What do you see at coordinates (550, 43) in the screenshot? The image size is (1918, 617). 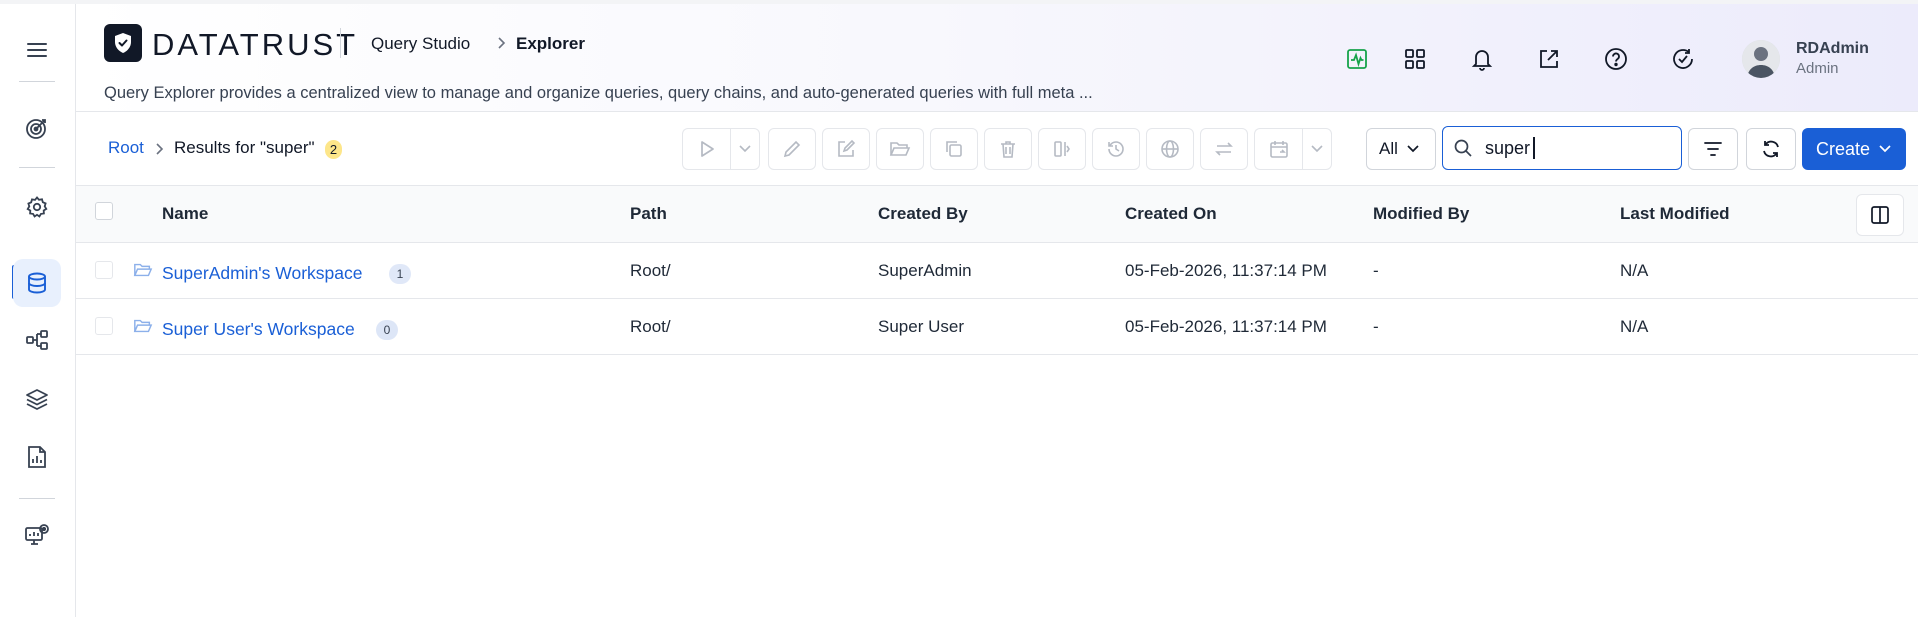 I see `breadcrumb-explorer: Explorer` at bounding box center [550, 43].